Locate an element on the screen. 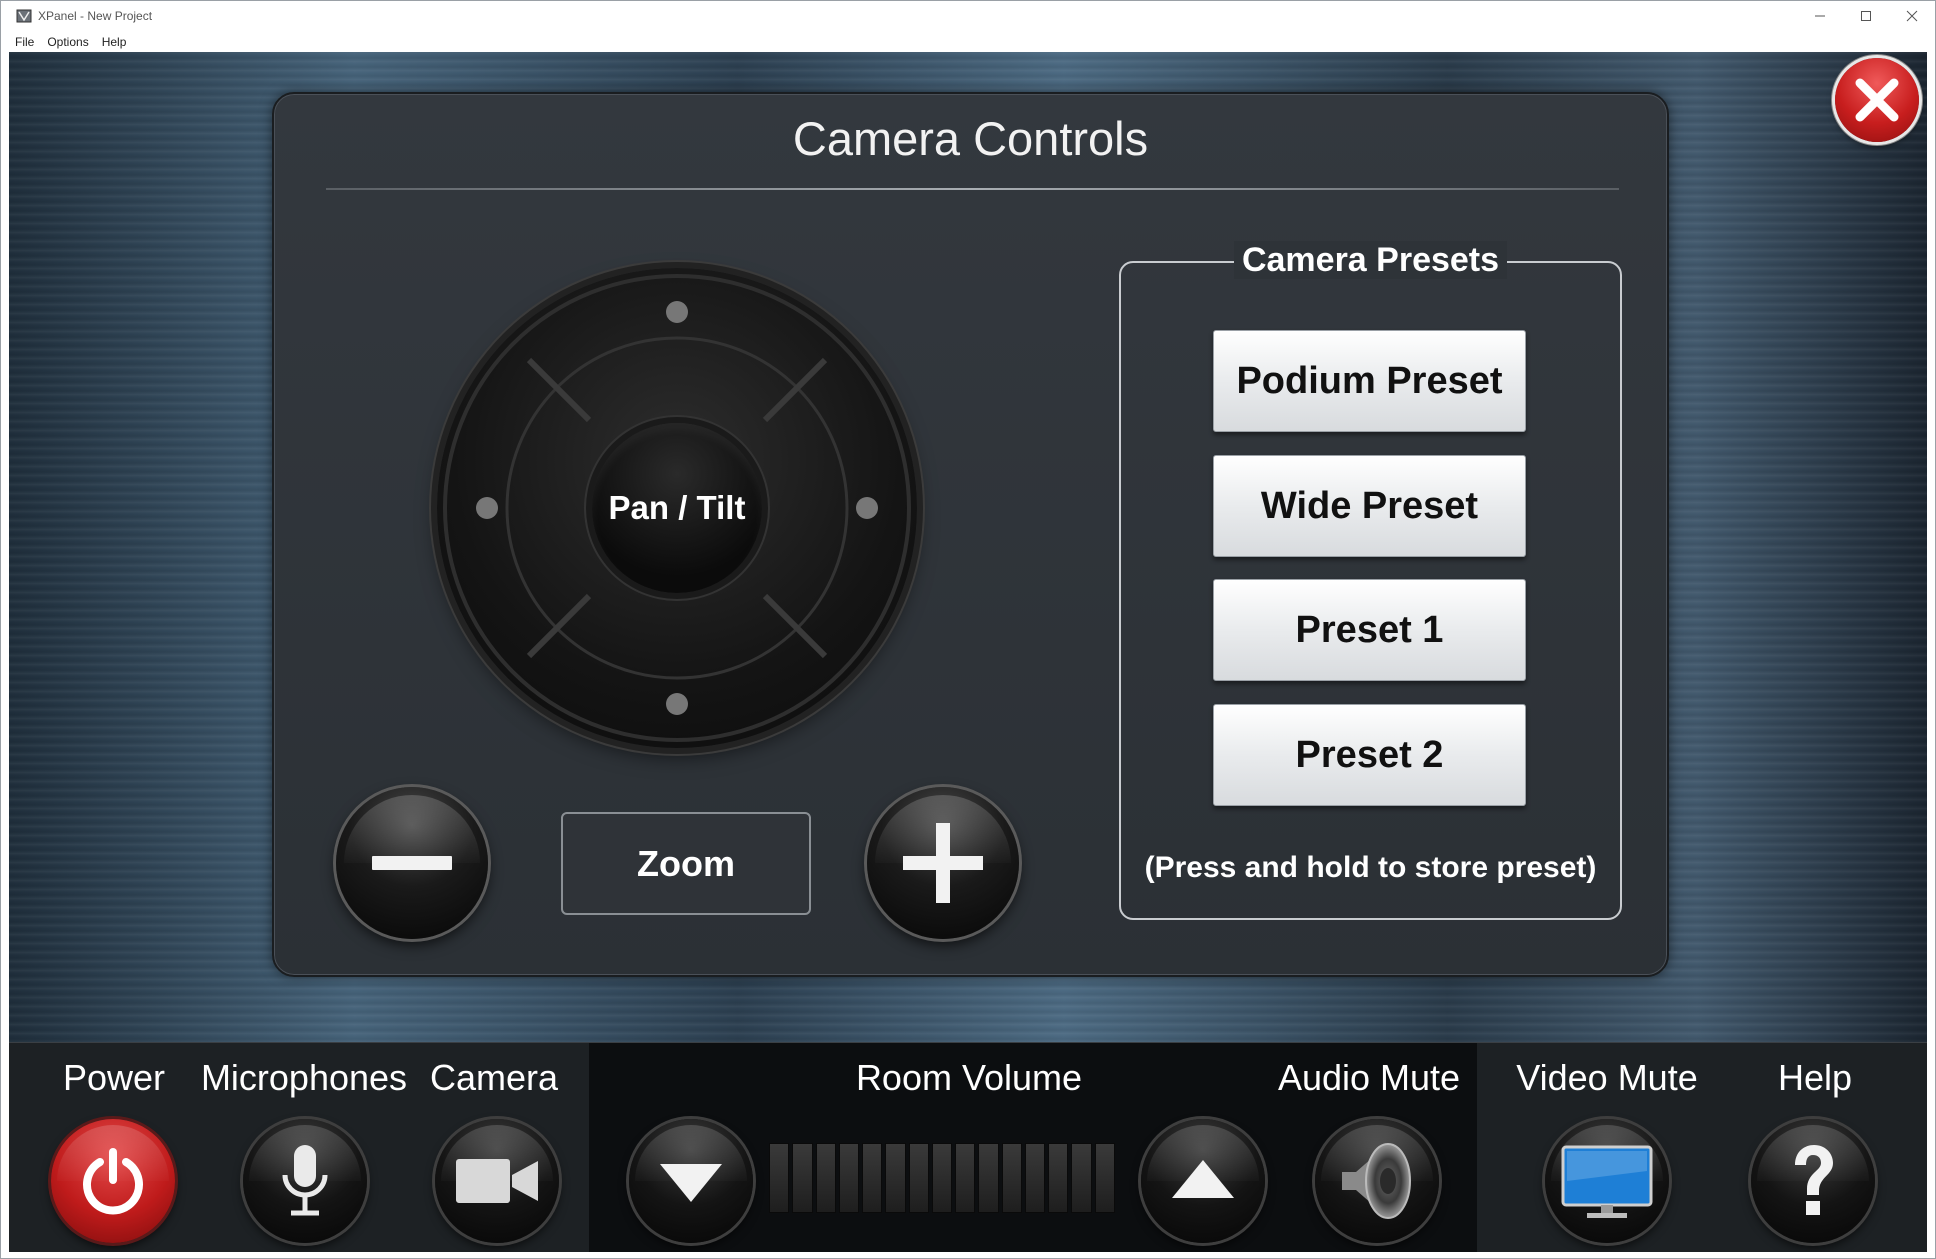  display-section: Video Mute Help is located at coordinates (1702, 1147).